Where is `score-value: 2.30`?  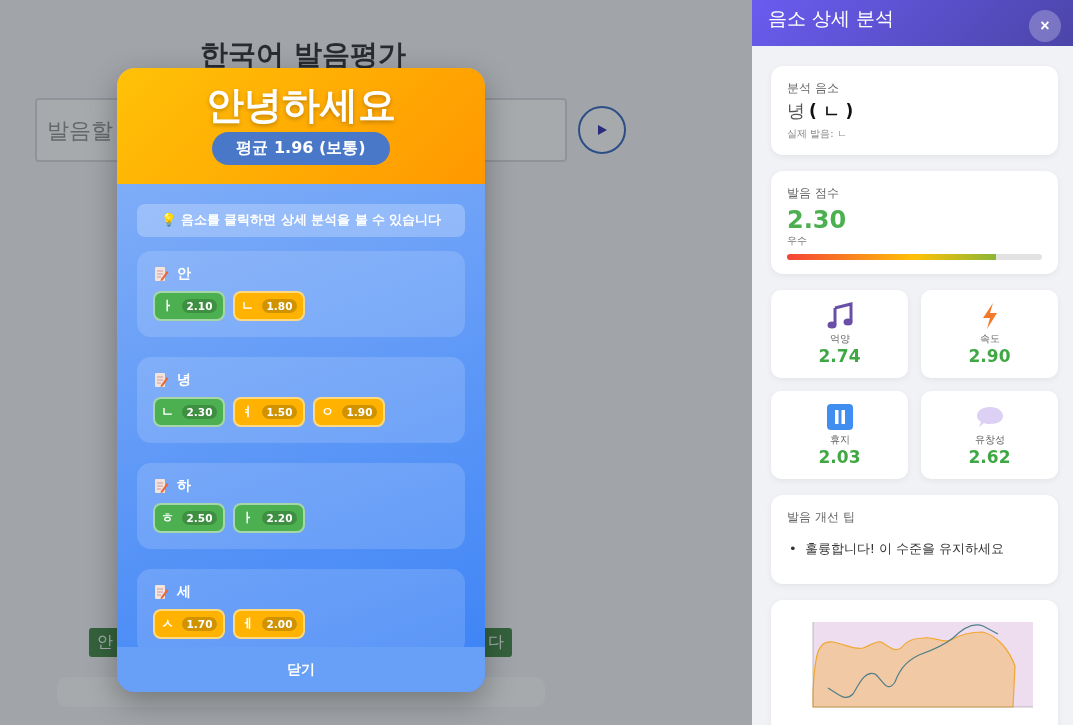 score-value: 2.30 is located at coordinates (817, 220).